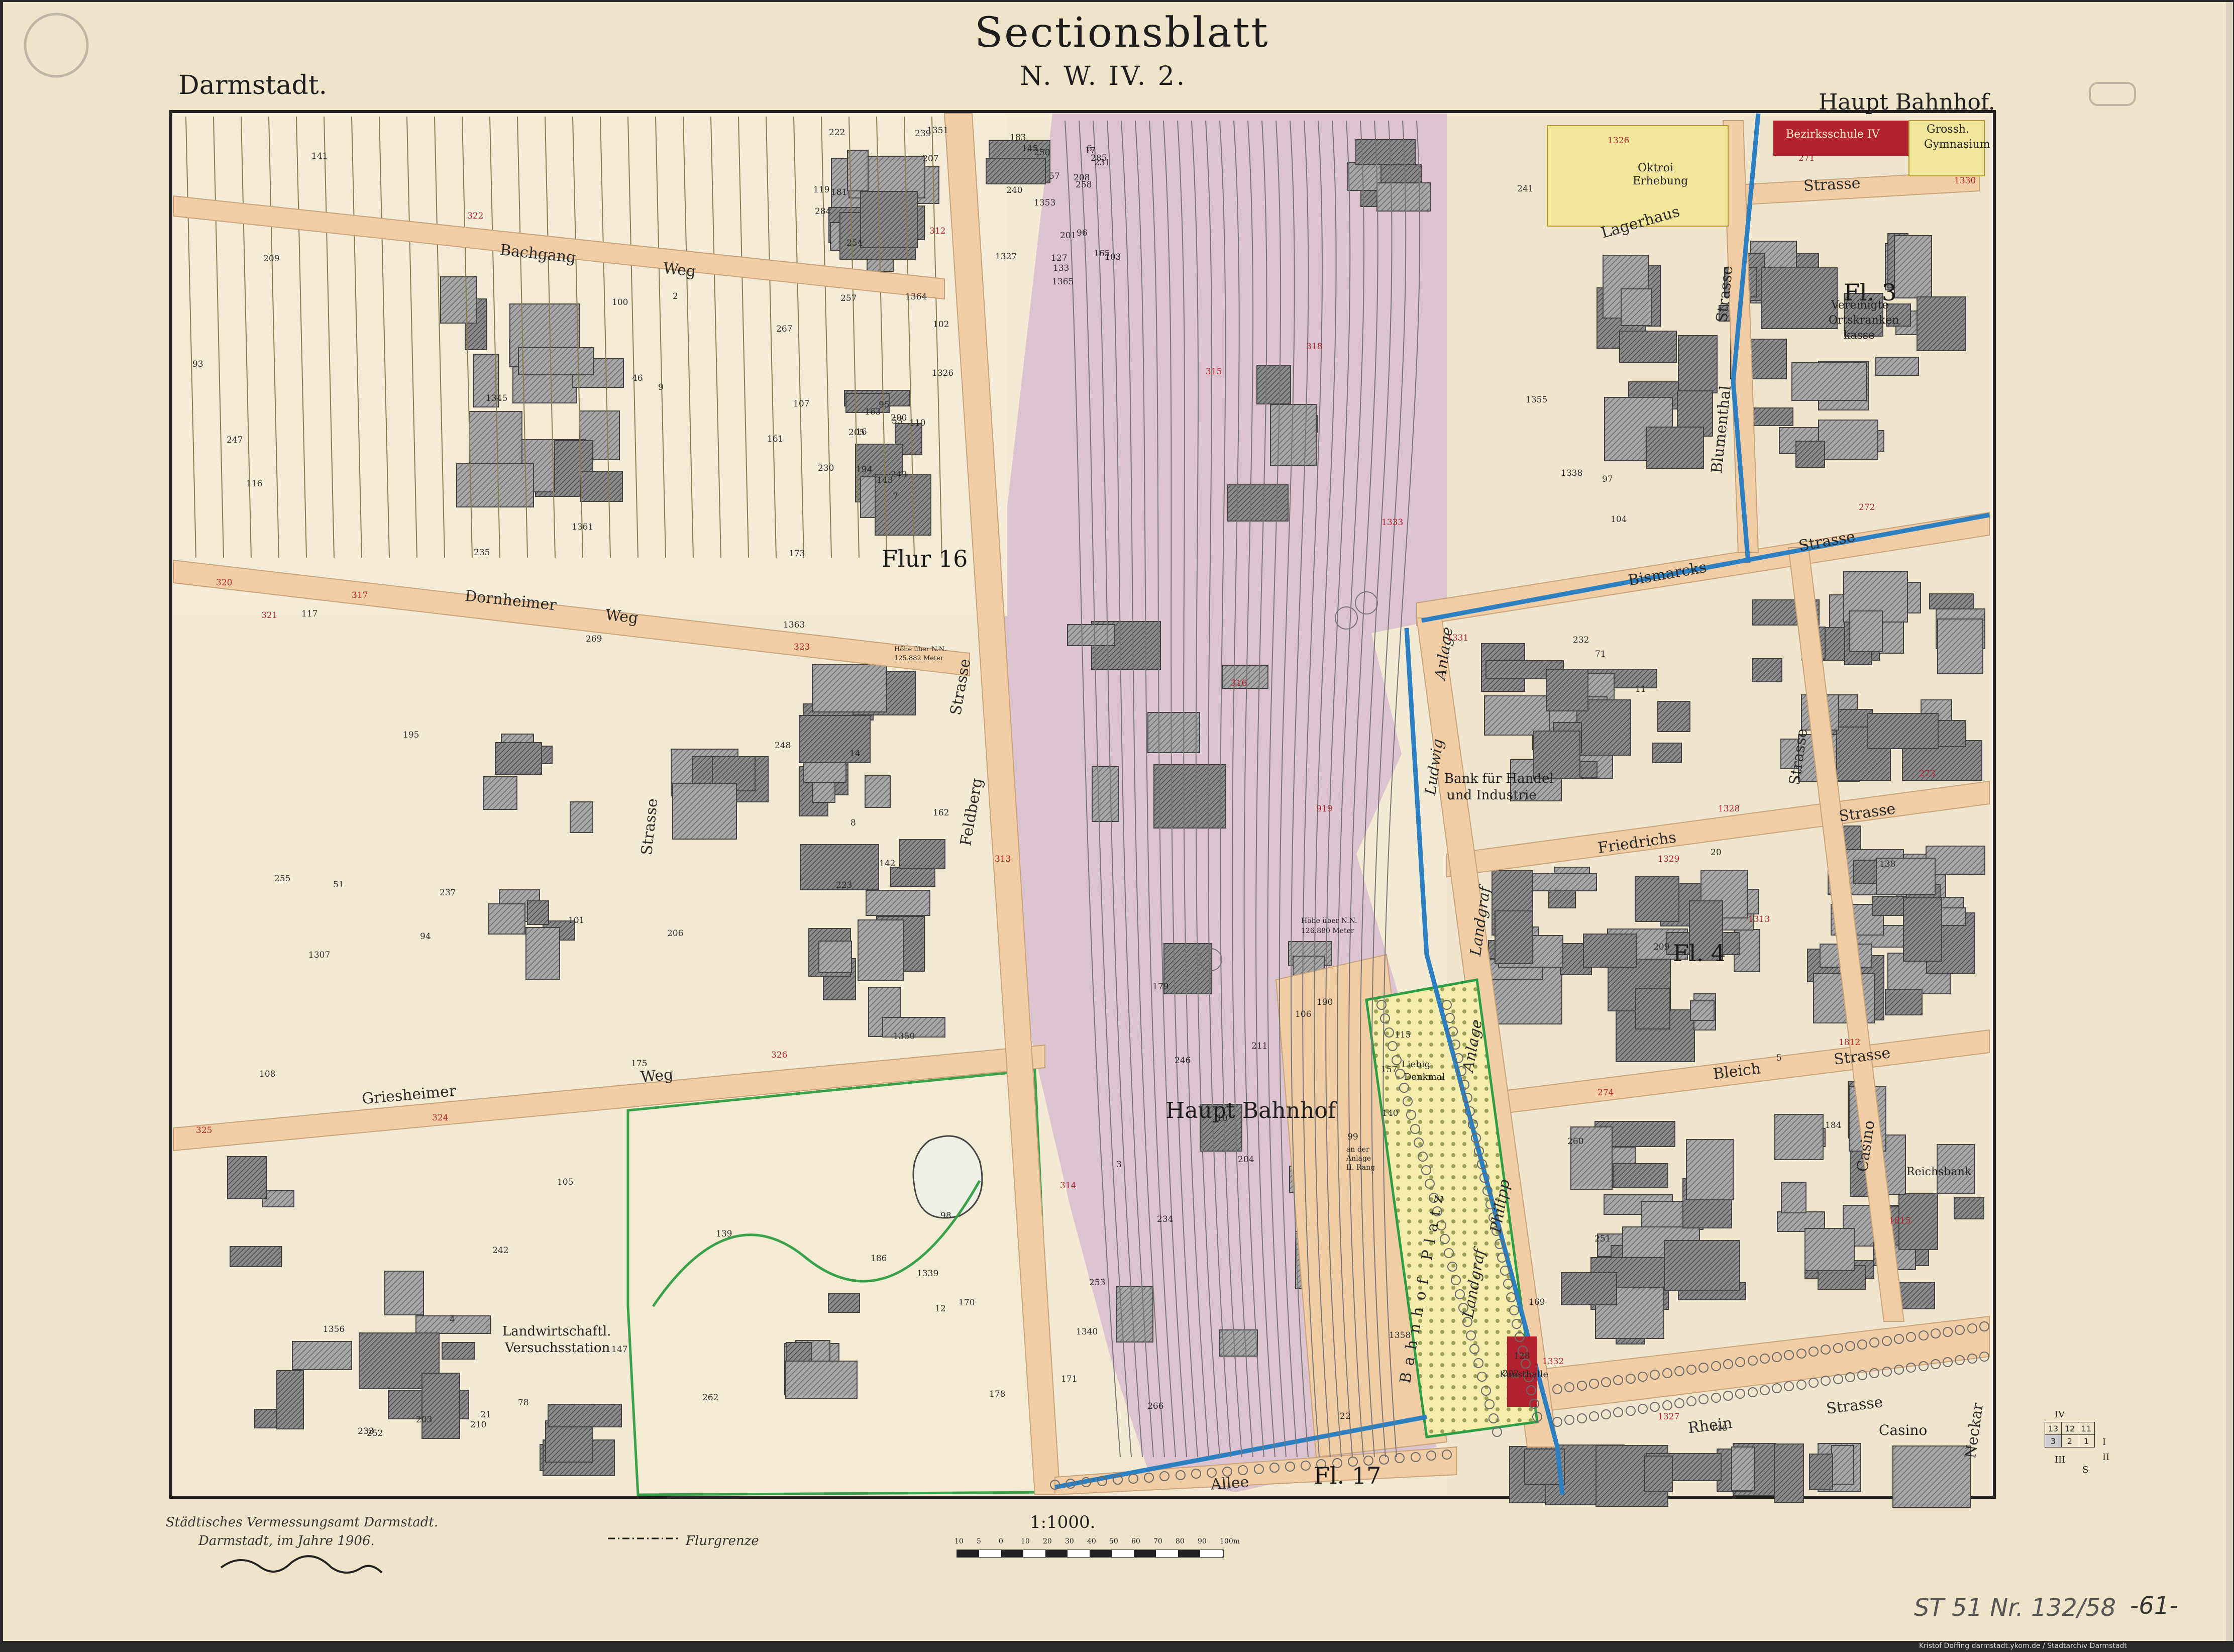  What do you see at coordinates (904, 1036) in the screenshot?
I see `parcel-number: 1350` at bounding box center [904, 1036].